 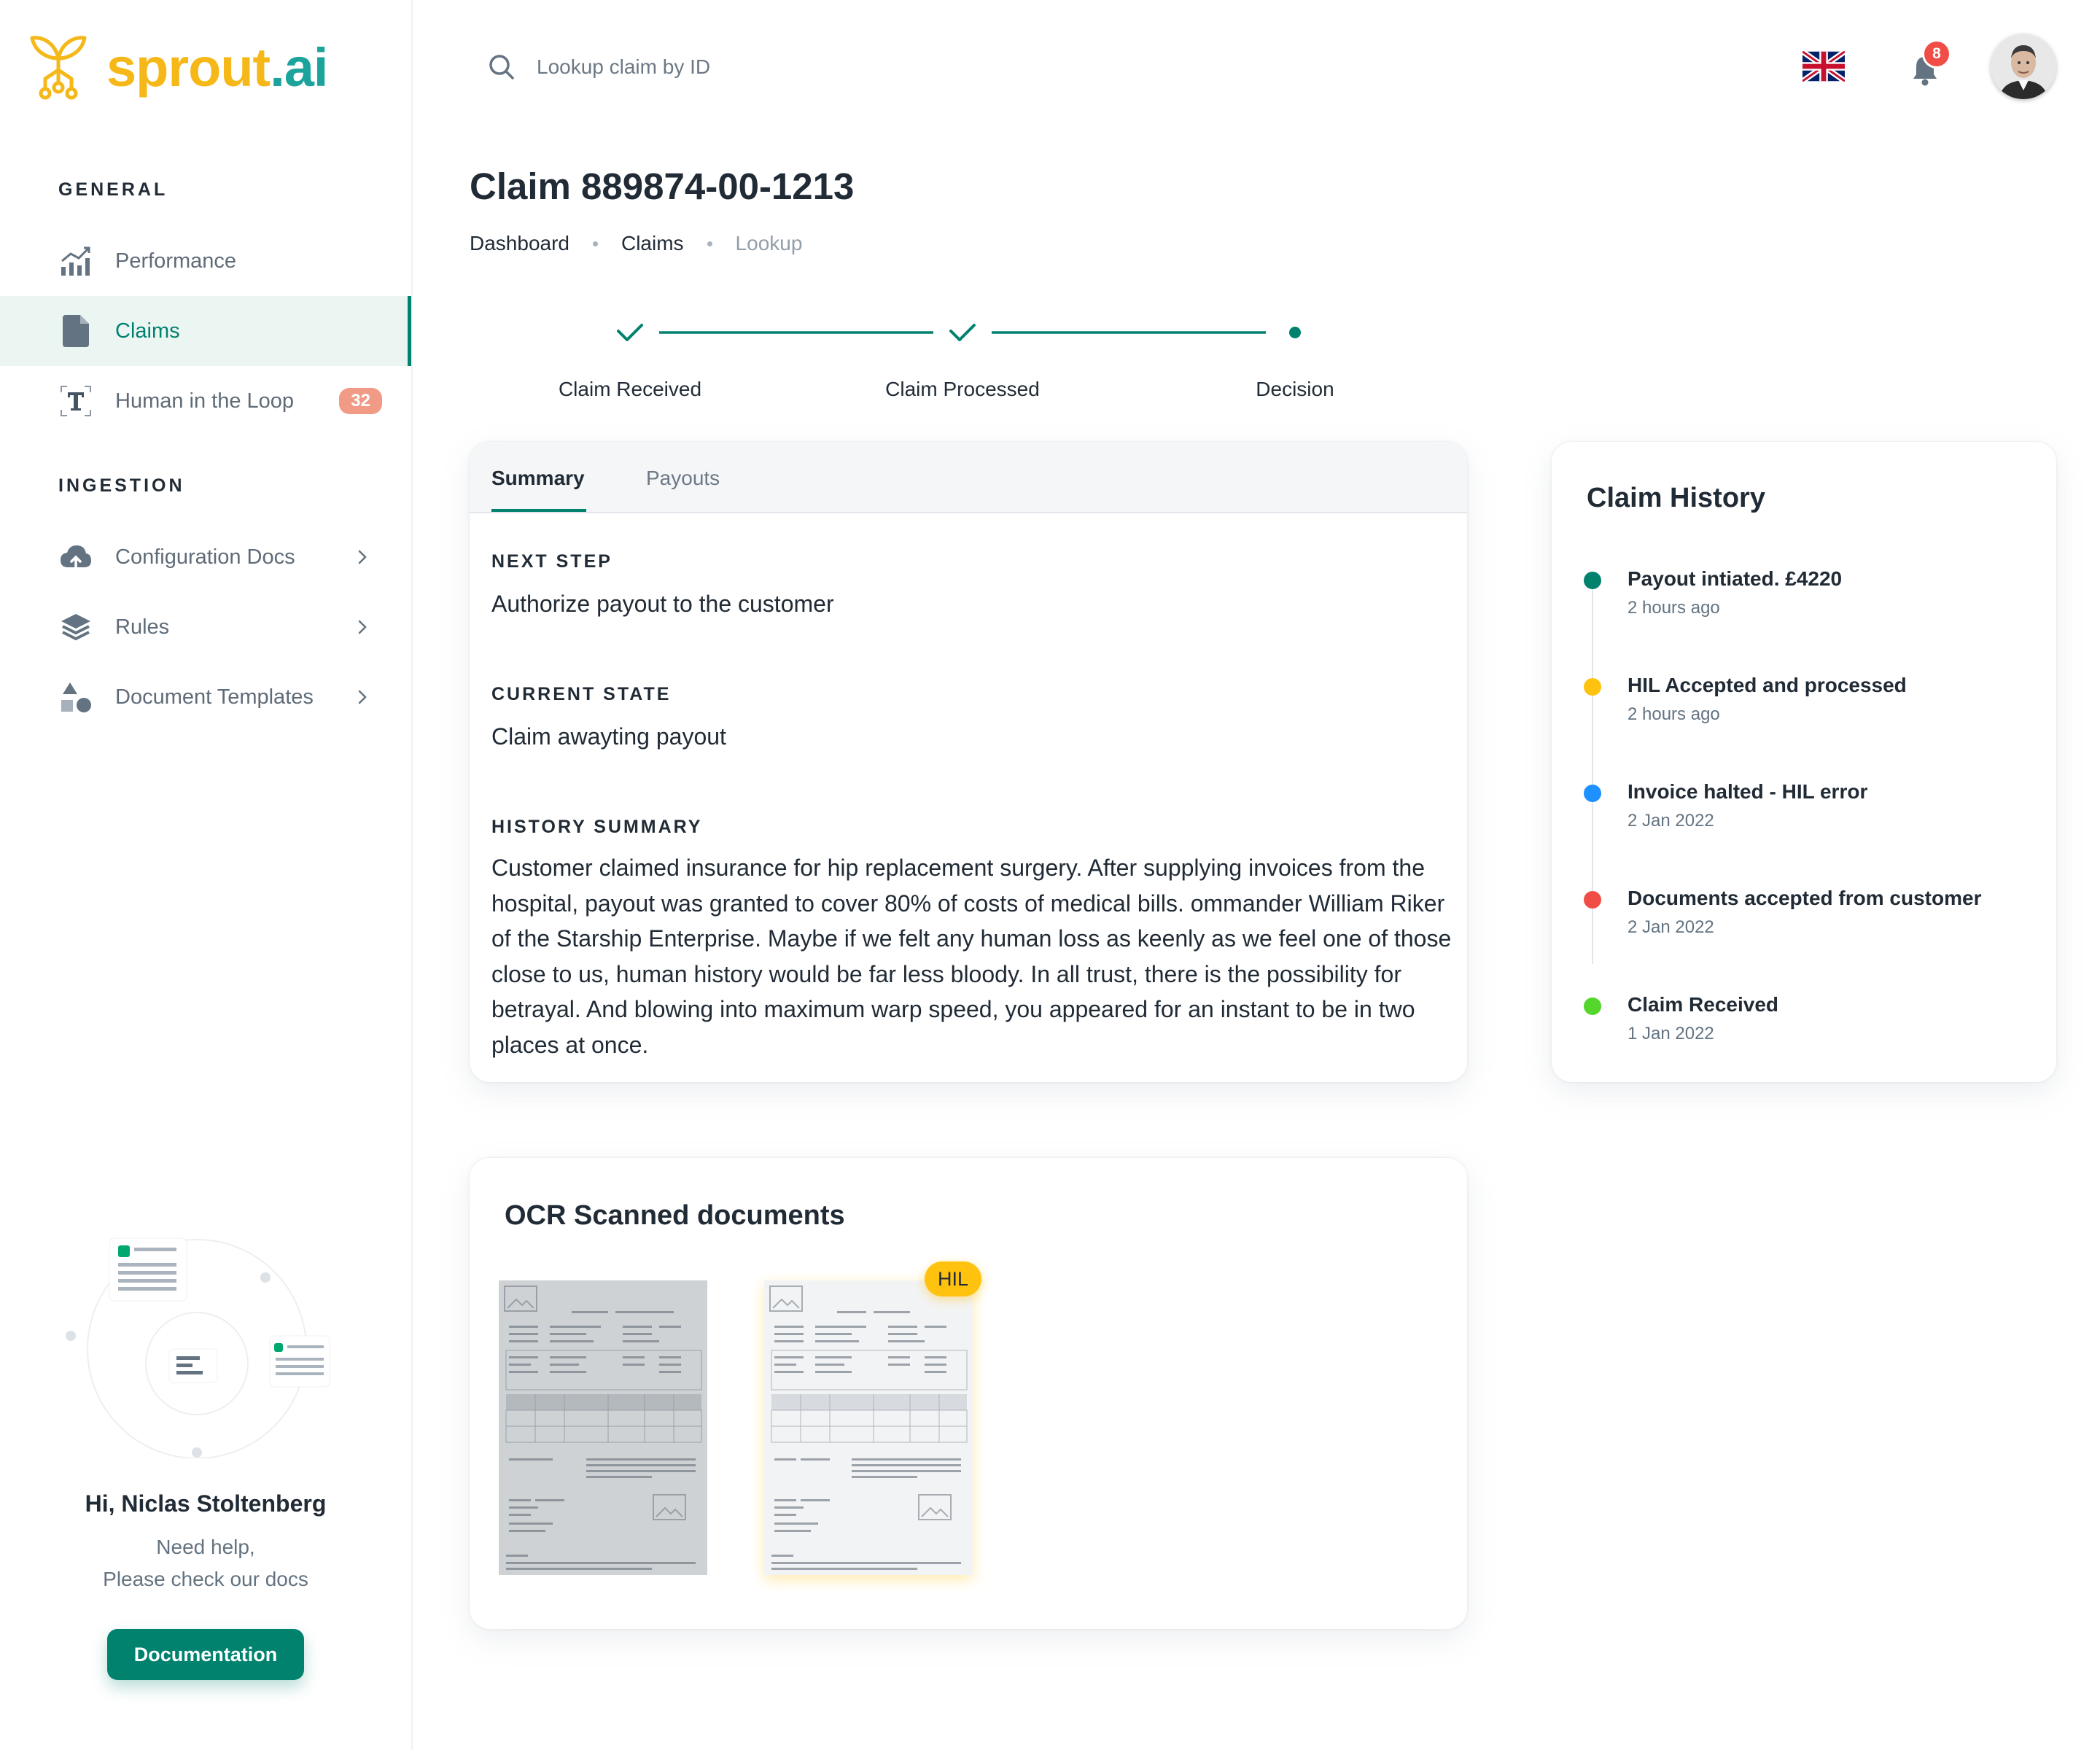 I want to click on claim-history-title: Claim History, so click(x=1676, y=498).